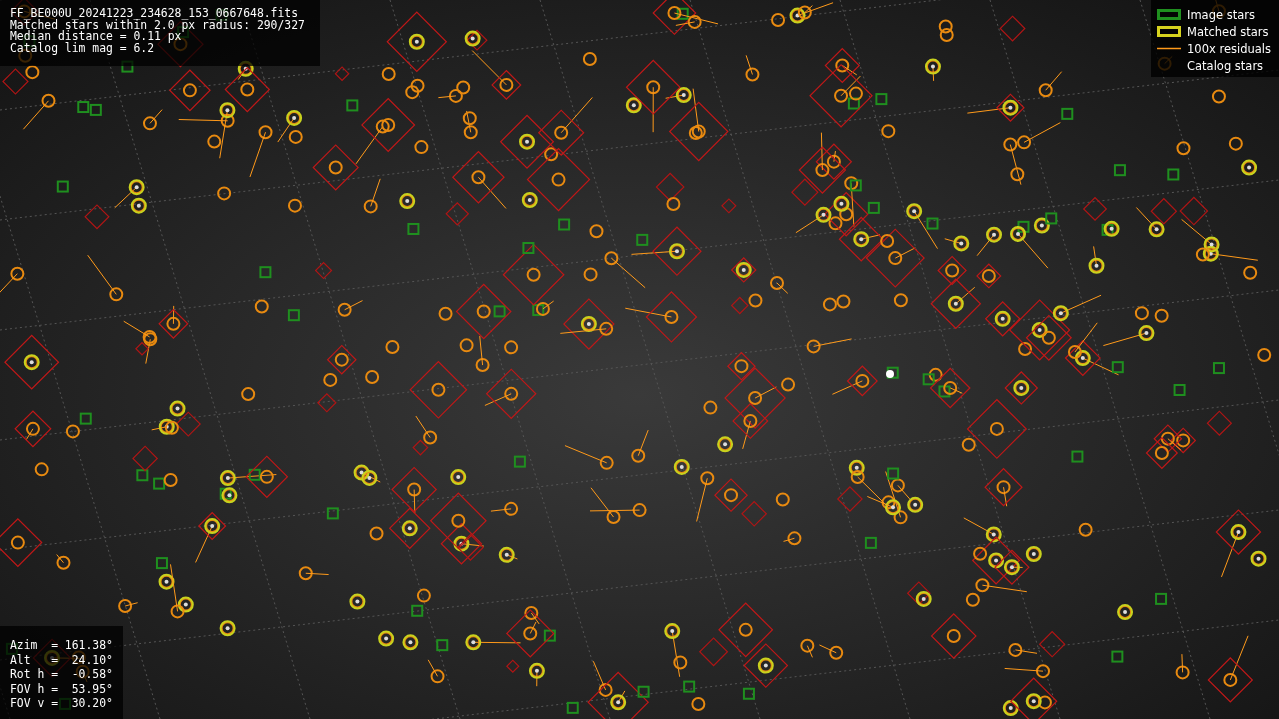  Describe the element at coordinates (61, 645) in the screenshot. I see `pointing-line: Azim = 161.38°` at that location.